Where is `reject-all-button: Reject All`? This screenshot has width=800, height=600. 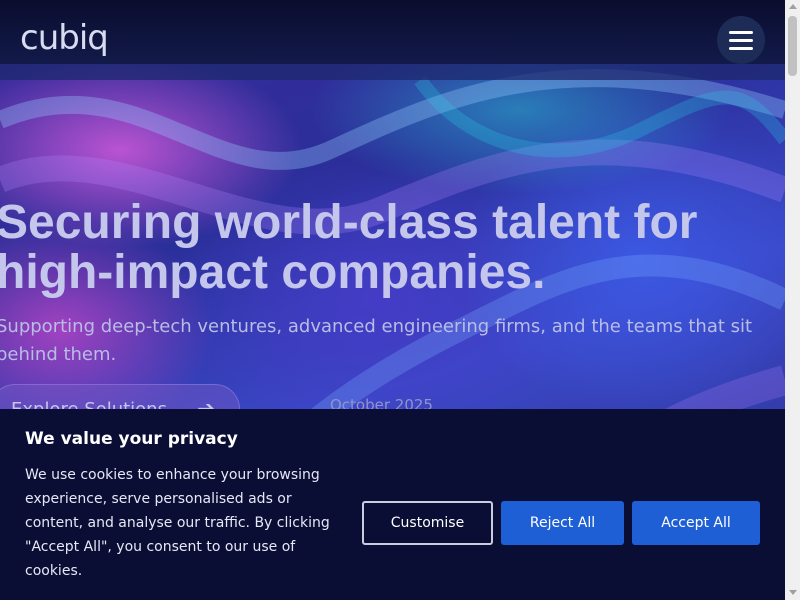
reject-all-button: Reject All is located at coordinates (562, 523).